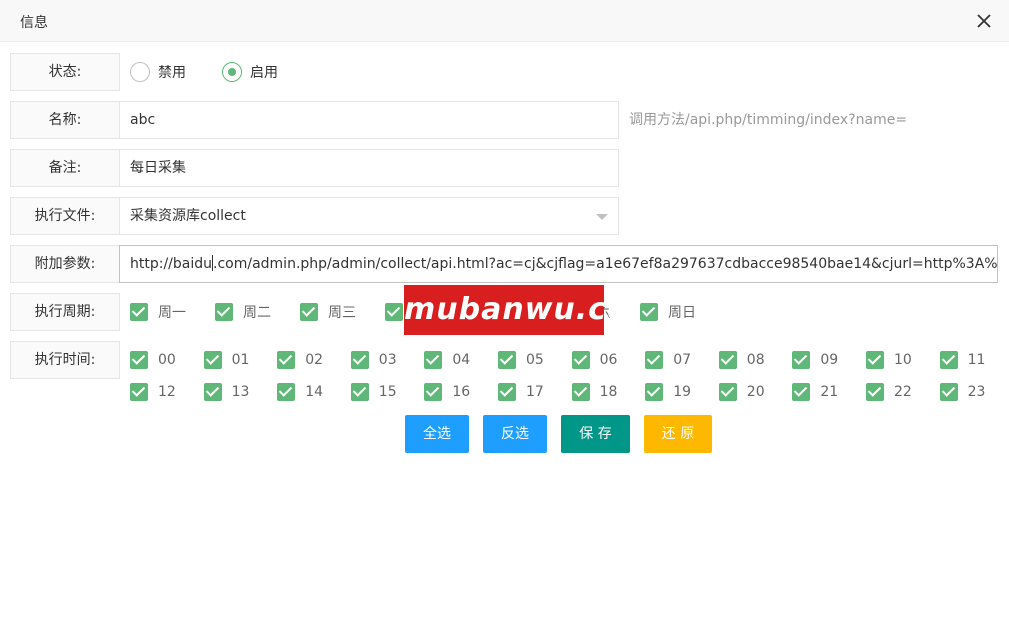 The height and width of the screenshot is (621, 1009). Describe the element at coordinates (515, 434) in the screenshot. I see `invert-selection-button: 反选` at that location.